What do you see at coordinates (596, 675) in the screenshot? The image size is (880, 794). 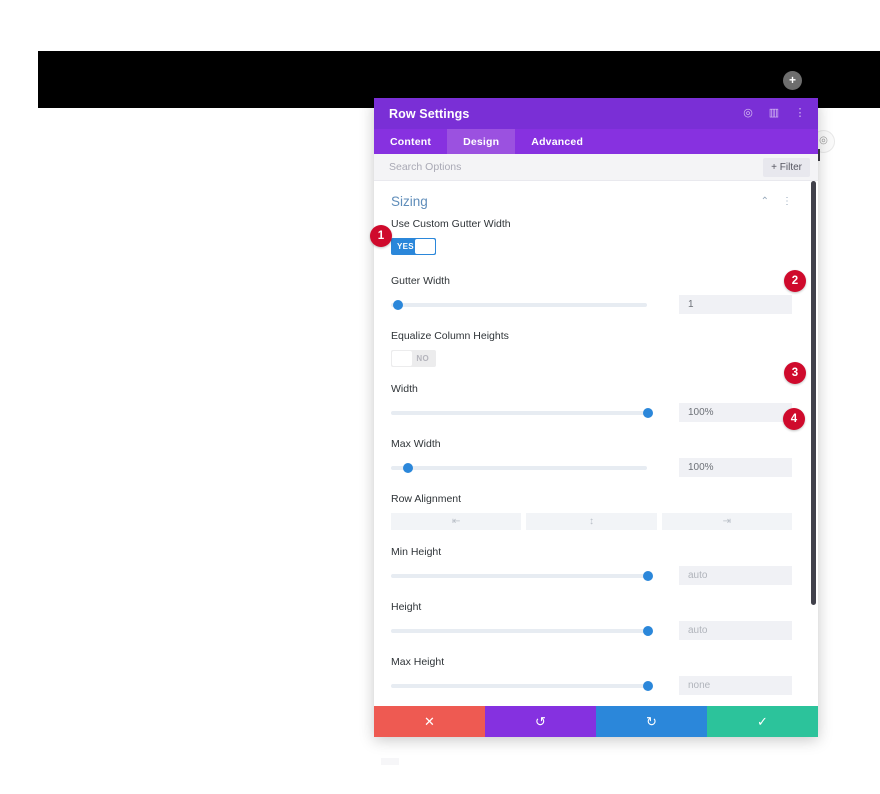 I see `field-max-height: Max Height none` at bounding box center [596, 675].